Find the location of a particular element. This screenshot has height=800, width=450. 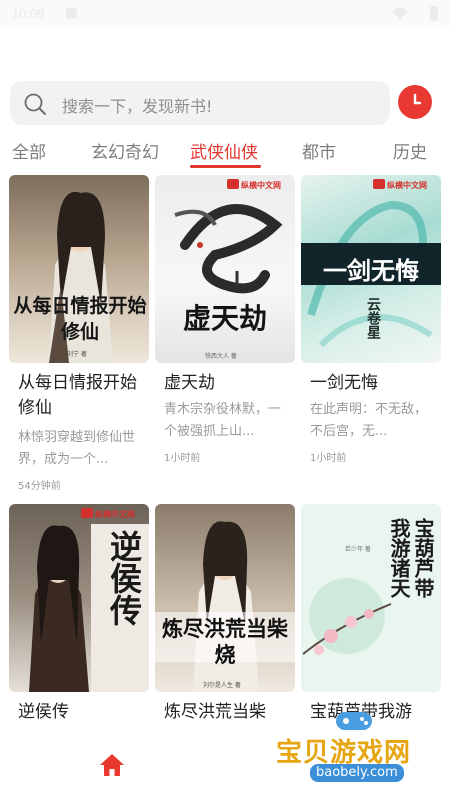

book-cover: 宝葫芦带我游诸天 若少年 著 is located at coordinates (371, 598).